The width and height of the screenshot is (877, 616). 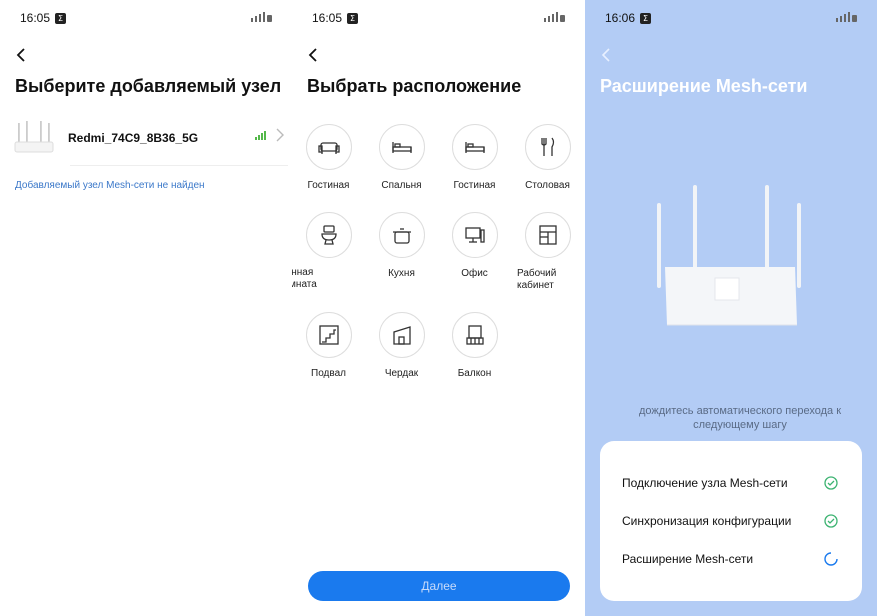 I want to click on chevron-right-icon, so click(x=280, y=135).